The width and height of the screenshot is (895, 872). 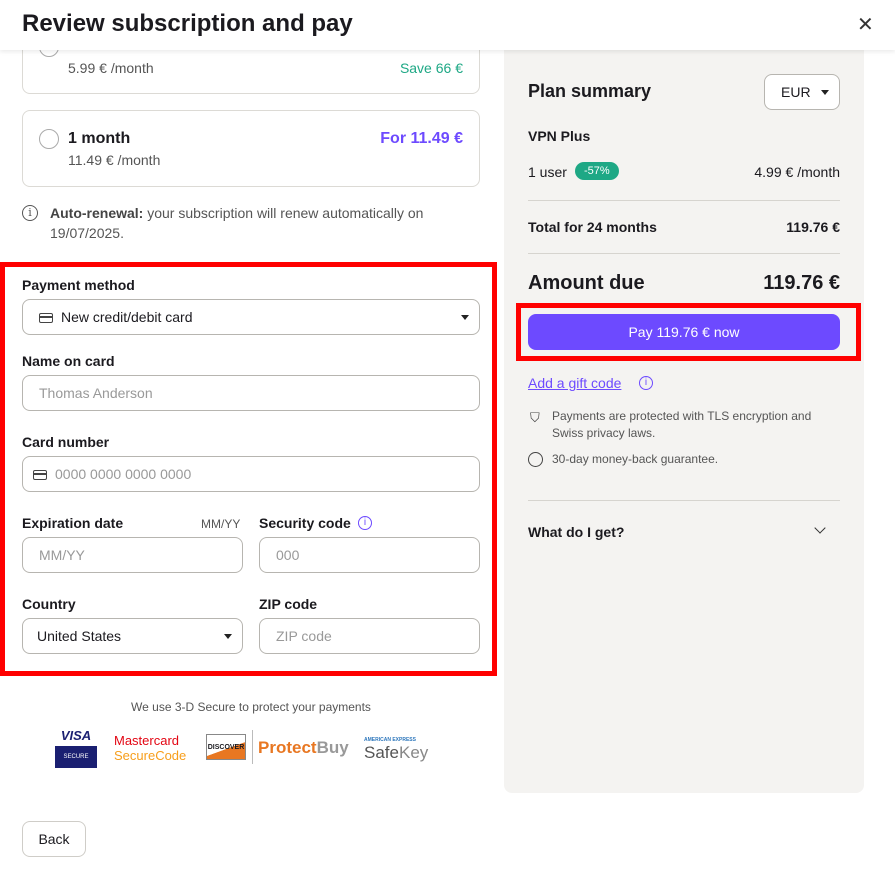 I want to click on protectbuy-text: Protect, so click(x=287, y=747).